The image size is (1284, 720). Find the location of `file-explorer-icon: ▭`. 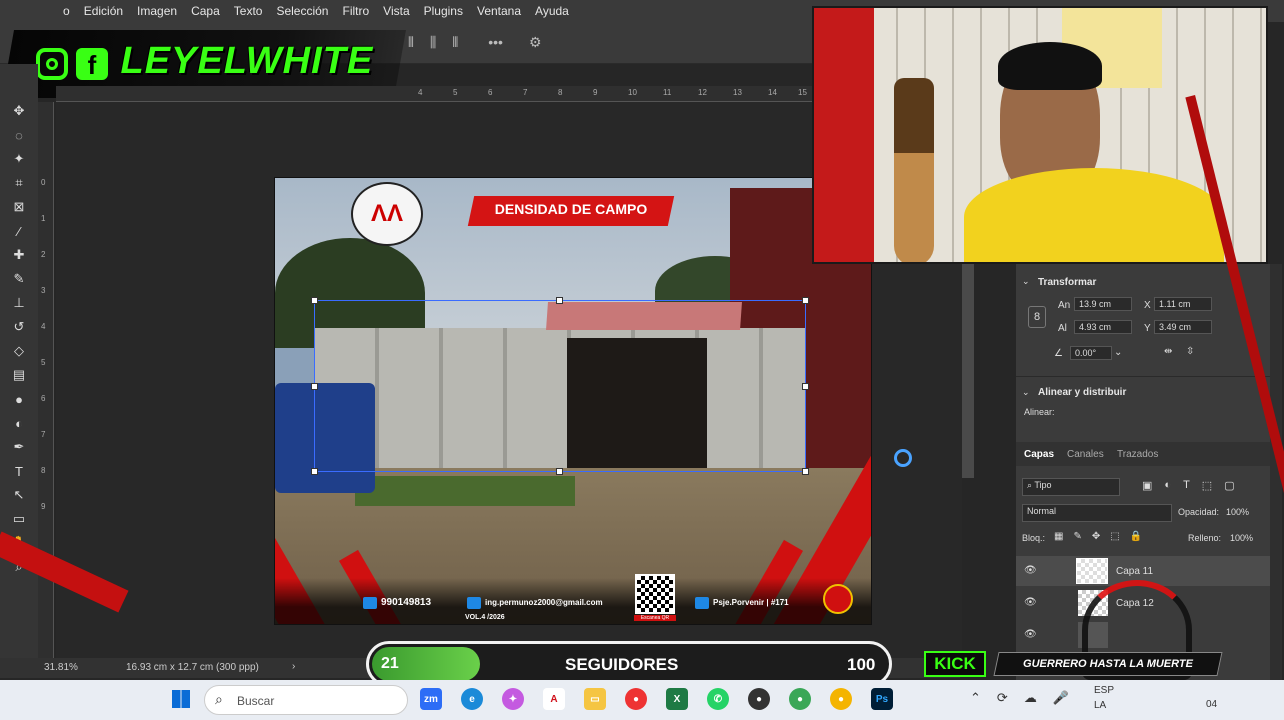

file-explorer-icon: ▭ is located at coordinates (595, 699).